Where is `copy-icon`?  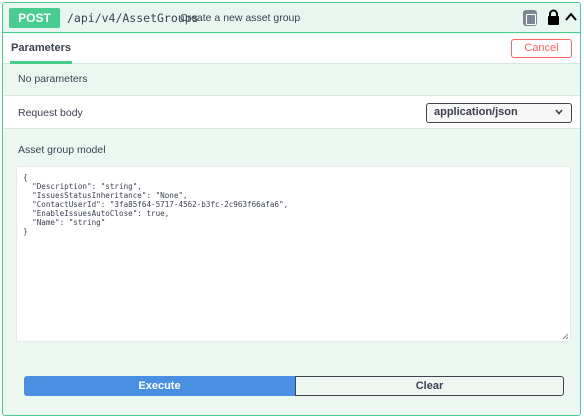 copy-icon is located at coordinates (530, 18).